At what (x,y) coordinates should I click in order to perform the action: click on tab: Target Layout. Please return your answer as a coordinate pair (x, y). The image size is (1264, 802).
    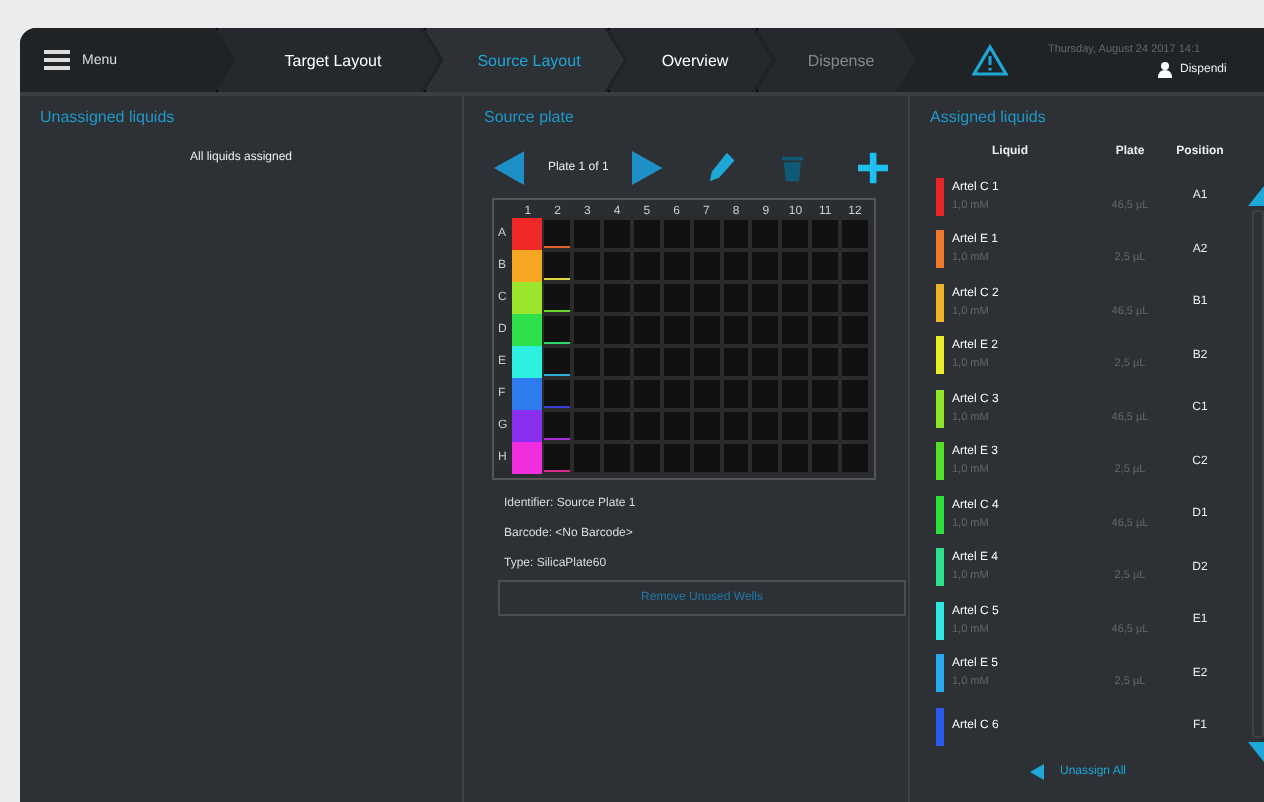
    Looking at the image, I should click on (328, 60).